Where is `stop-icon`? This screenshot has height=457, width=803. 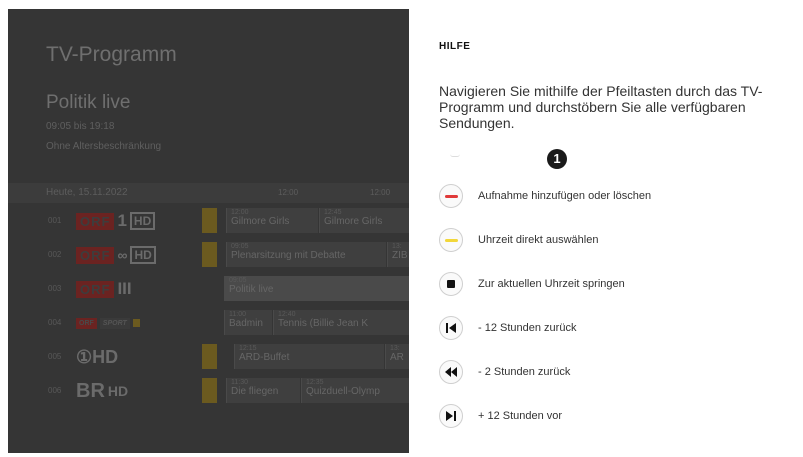
stop-icon is located at coordinates (451, 284).